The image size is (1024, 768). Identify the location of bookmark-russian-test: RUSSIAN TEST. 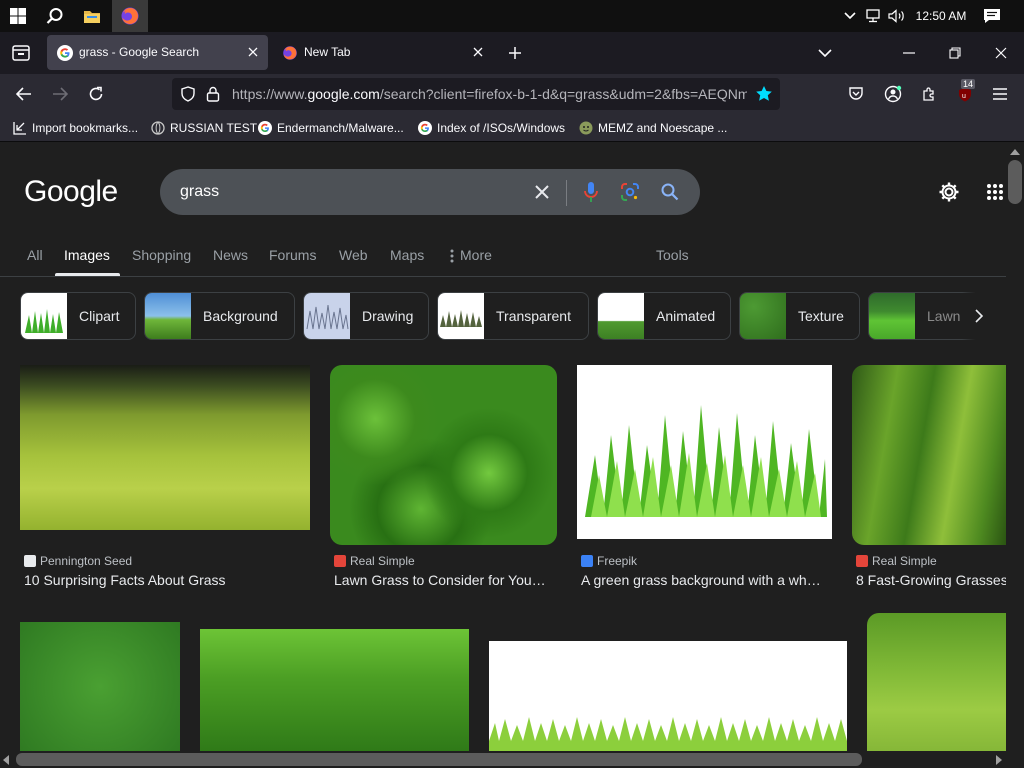
(203, 128).